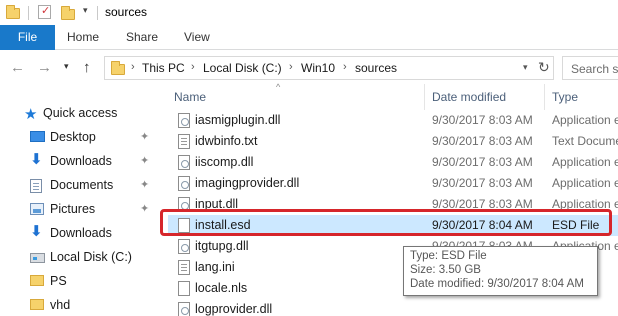 The width and height of the screenshot is (618, 316). What do you see at coordinates (184, 267) in the screenshot?
I see `ini-file-icon` at bounding box center [184, 267].